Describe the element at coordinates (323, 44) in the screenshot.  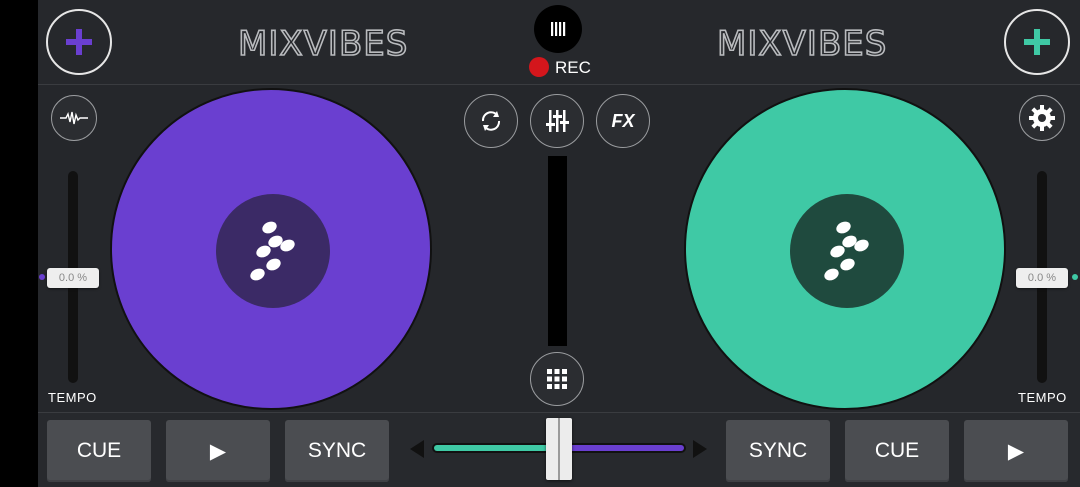
I see `logo-deck-a: MIXVIBES` at that location.